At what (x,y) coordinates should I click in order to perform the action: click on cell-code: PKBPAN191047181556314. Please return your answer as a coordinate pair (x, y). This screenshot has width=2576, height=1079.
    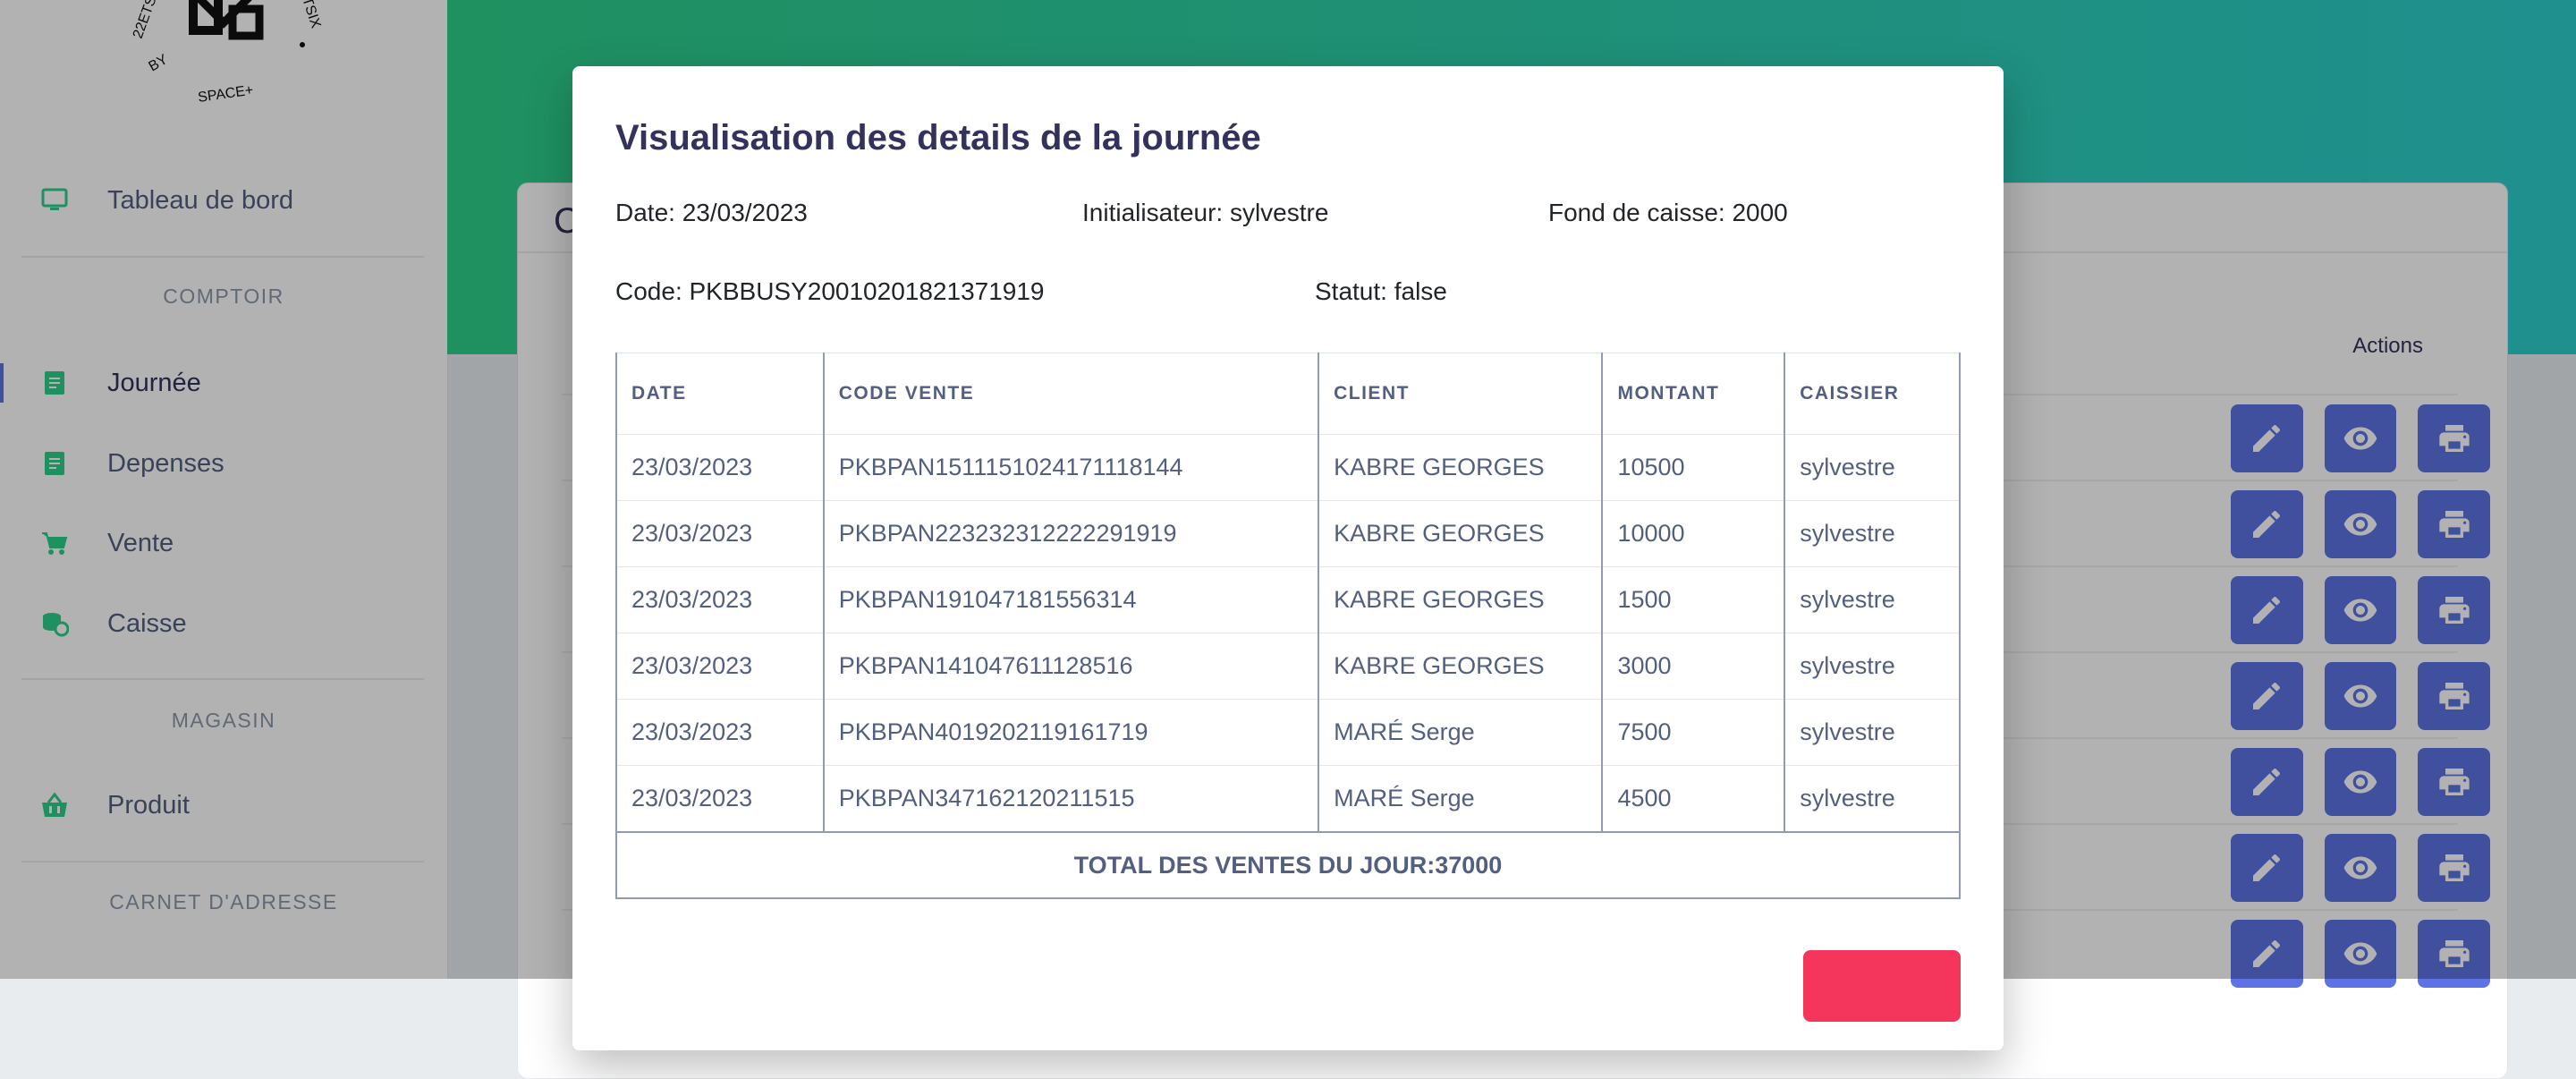
    Looking at the image, I should click on (1071, 599).